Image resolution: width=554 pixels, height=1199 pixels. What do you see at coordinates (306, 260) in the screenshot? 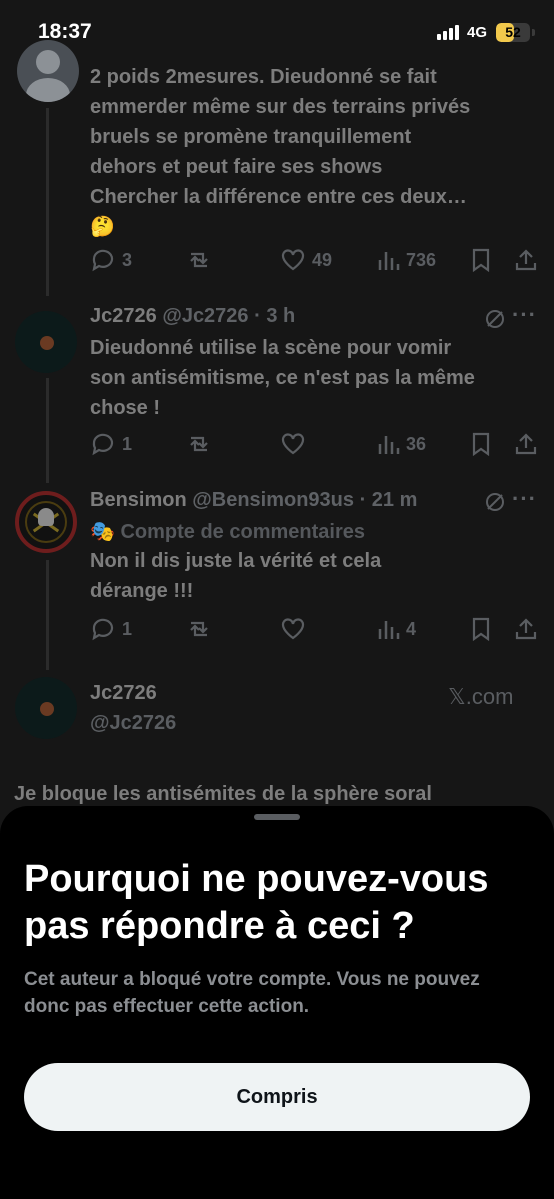
I see `like-button: 49` at bounding box center [306, 260].